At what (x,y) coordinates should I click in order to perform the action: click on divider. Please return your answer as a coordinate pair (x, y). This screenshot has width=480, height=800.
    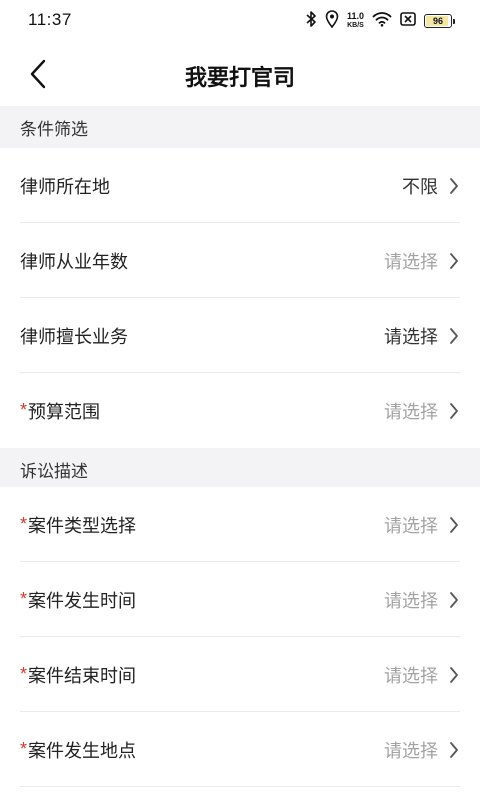
    Looking at the image, I should click on (240, 786).